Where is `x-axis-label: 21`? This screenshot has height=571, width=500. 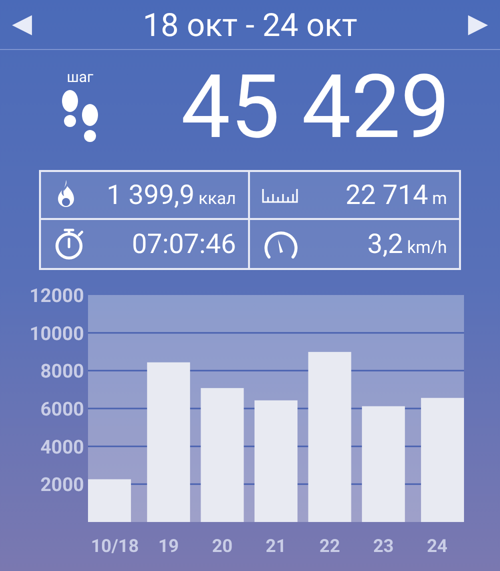 x-axis-label: 21 is located at coordinates (276, 546).